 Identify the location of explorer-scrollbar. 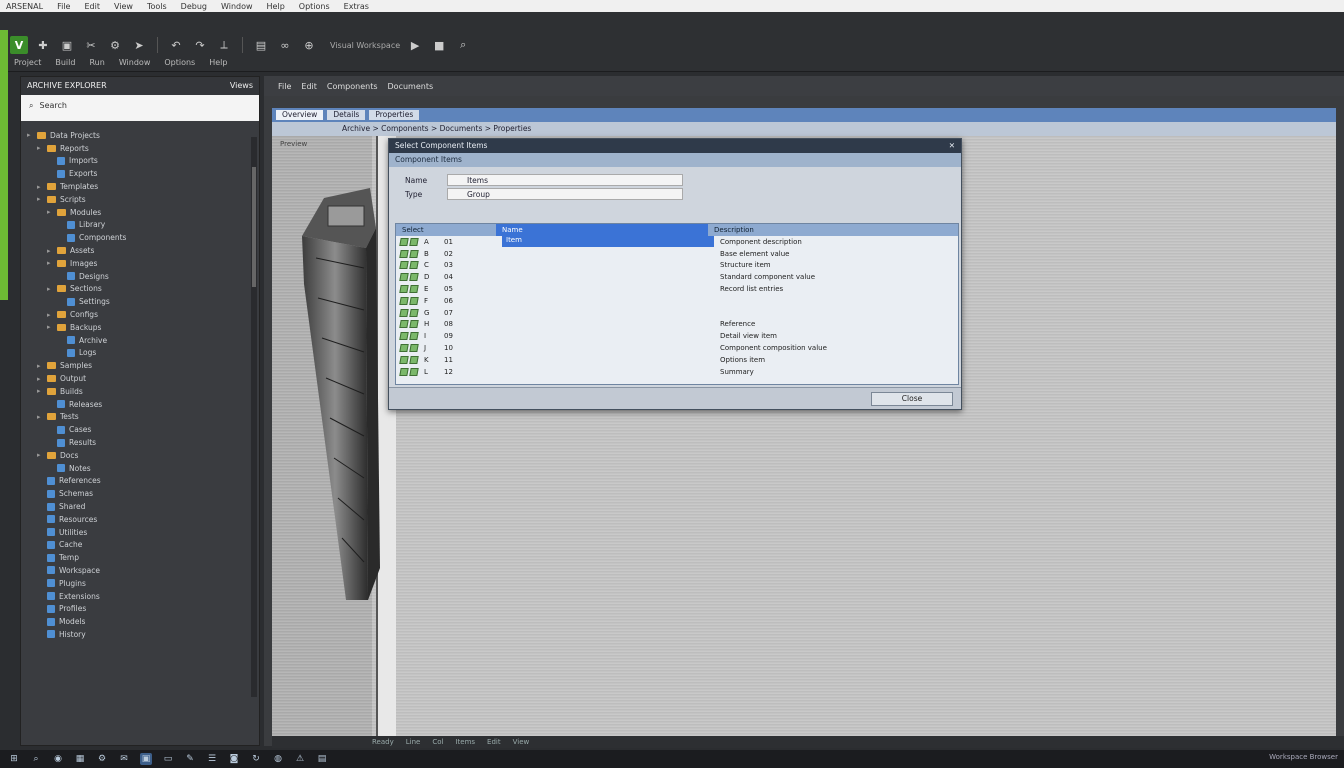
(254, 417).